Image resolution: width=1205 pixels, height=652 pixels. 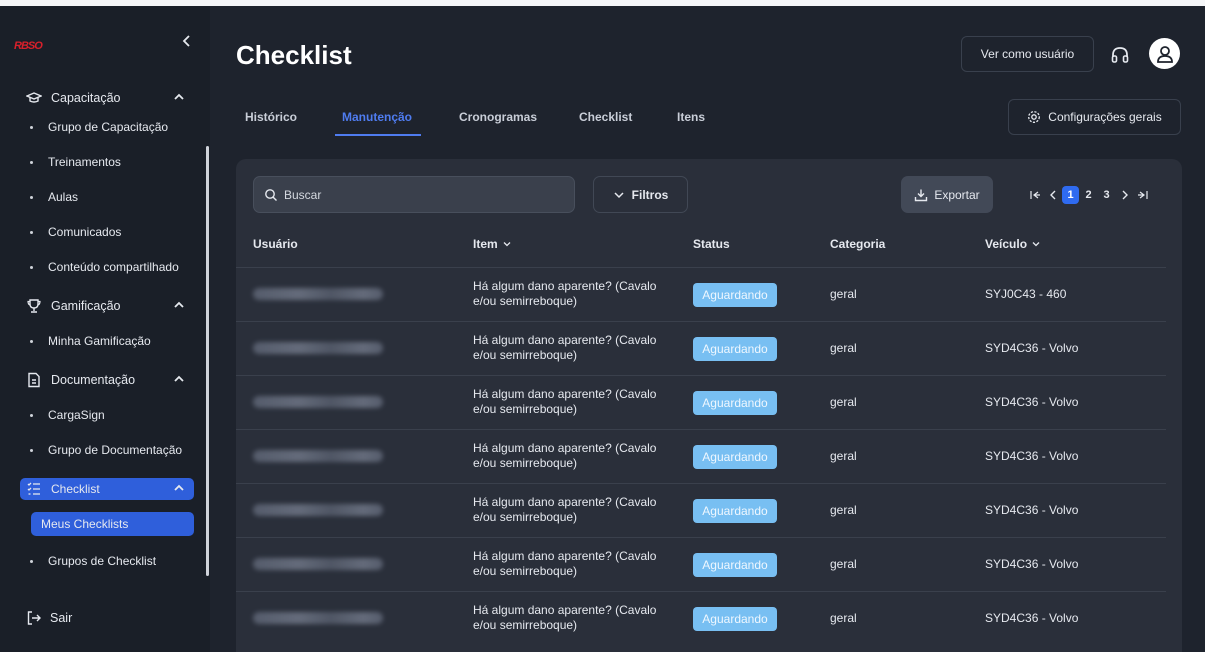 I want to click on sidebar-item-label: Treinamentos, so click(x=84, y=162).